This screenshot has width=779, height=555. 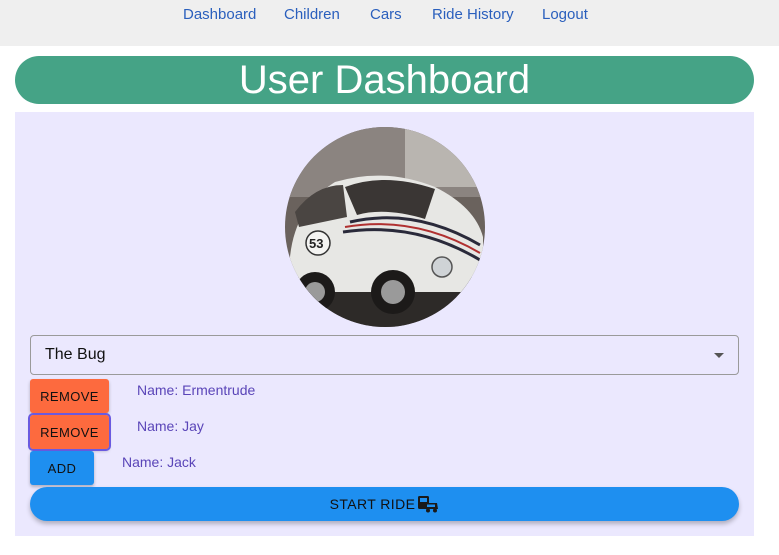 What do you see at coordinates (219, 14) in the screenshot?
I see `nav-link-dashboard: Dashboard` at bounding box center [219, 14].